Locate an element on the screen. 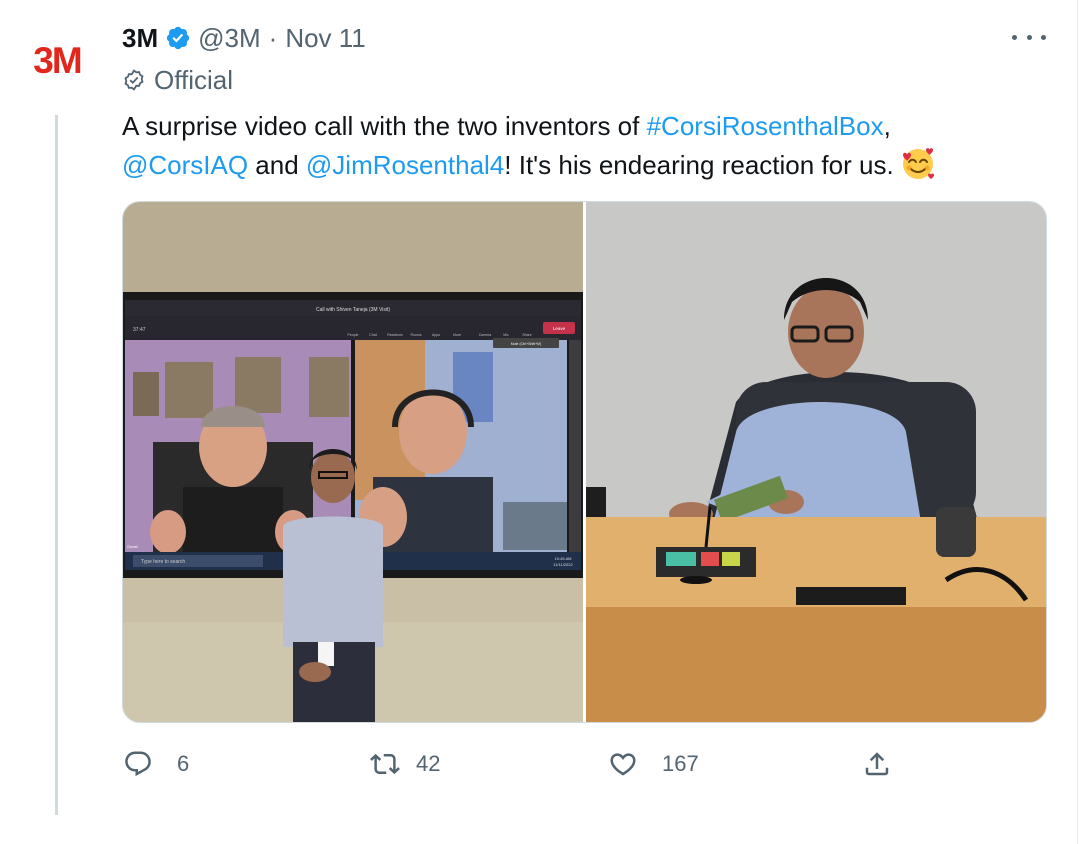 The width and height of the screenshot is (1082, 844). toolbar-more: More is located at coordinates (457, 335).